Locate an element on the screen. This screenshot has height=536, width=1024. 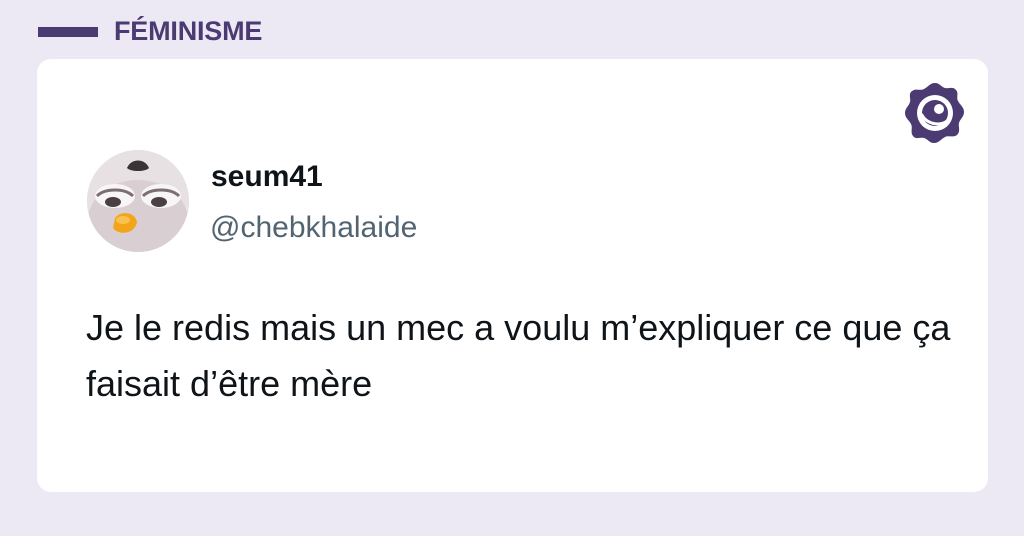
category-label: FÉMINISME is located at coordinates (188, 31).